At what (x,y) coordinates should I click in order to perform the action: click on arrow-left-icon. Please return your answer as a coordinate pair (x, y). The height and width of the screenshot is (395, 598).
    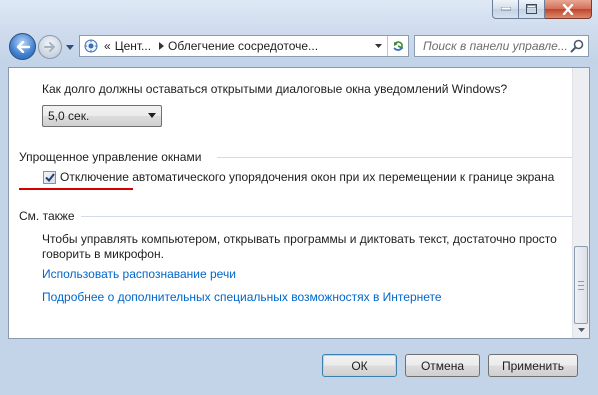
    Looking at the image, I should click on (23, 46).